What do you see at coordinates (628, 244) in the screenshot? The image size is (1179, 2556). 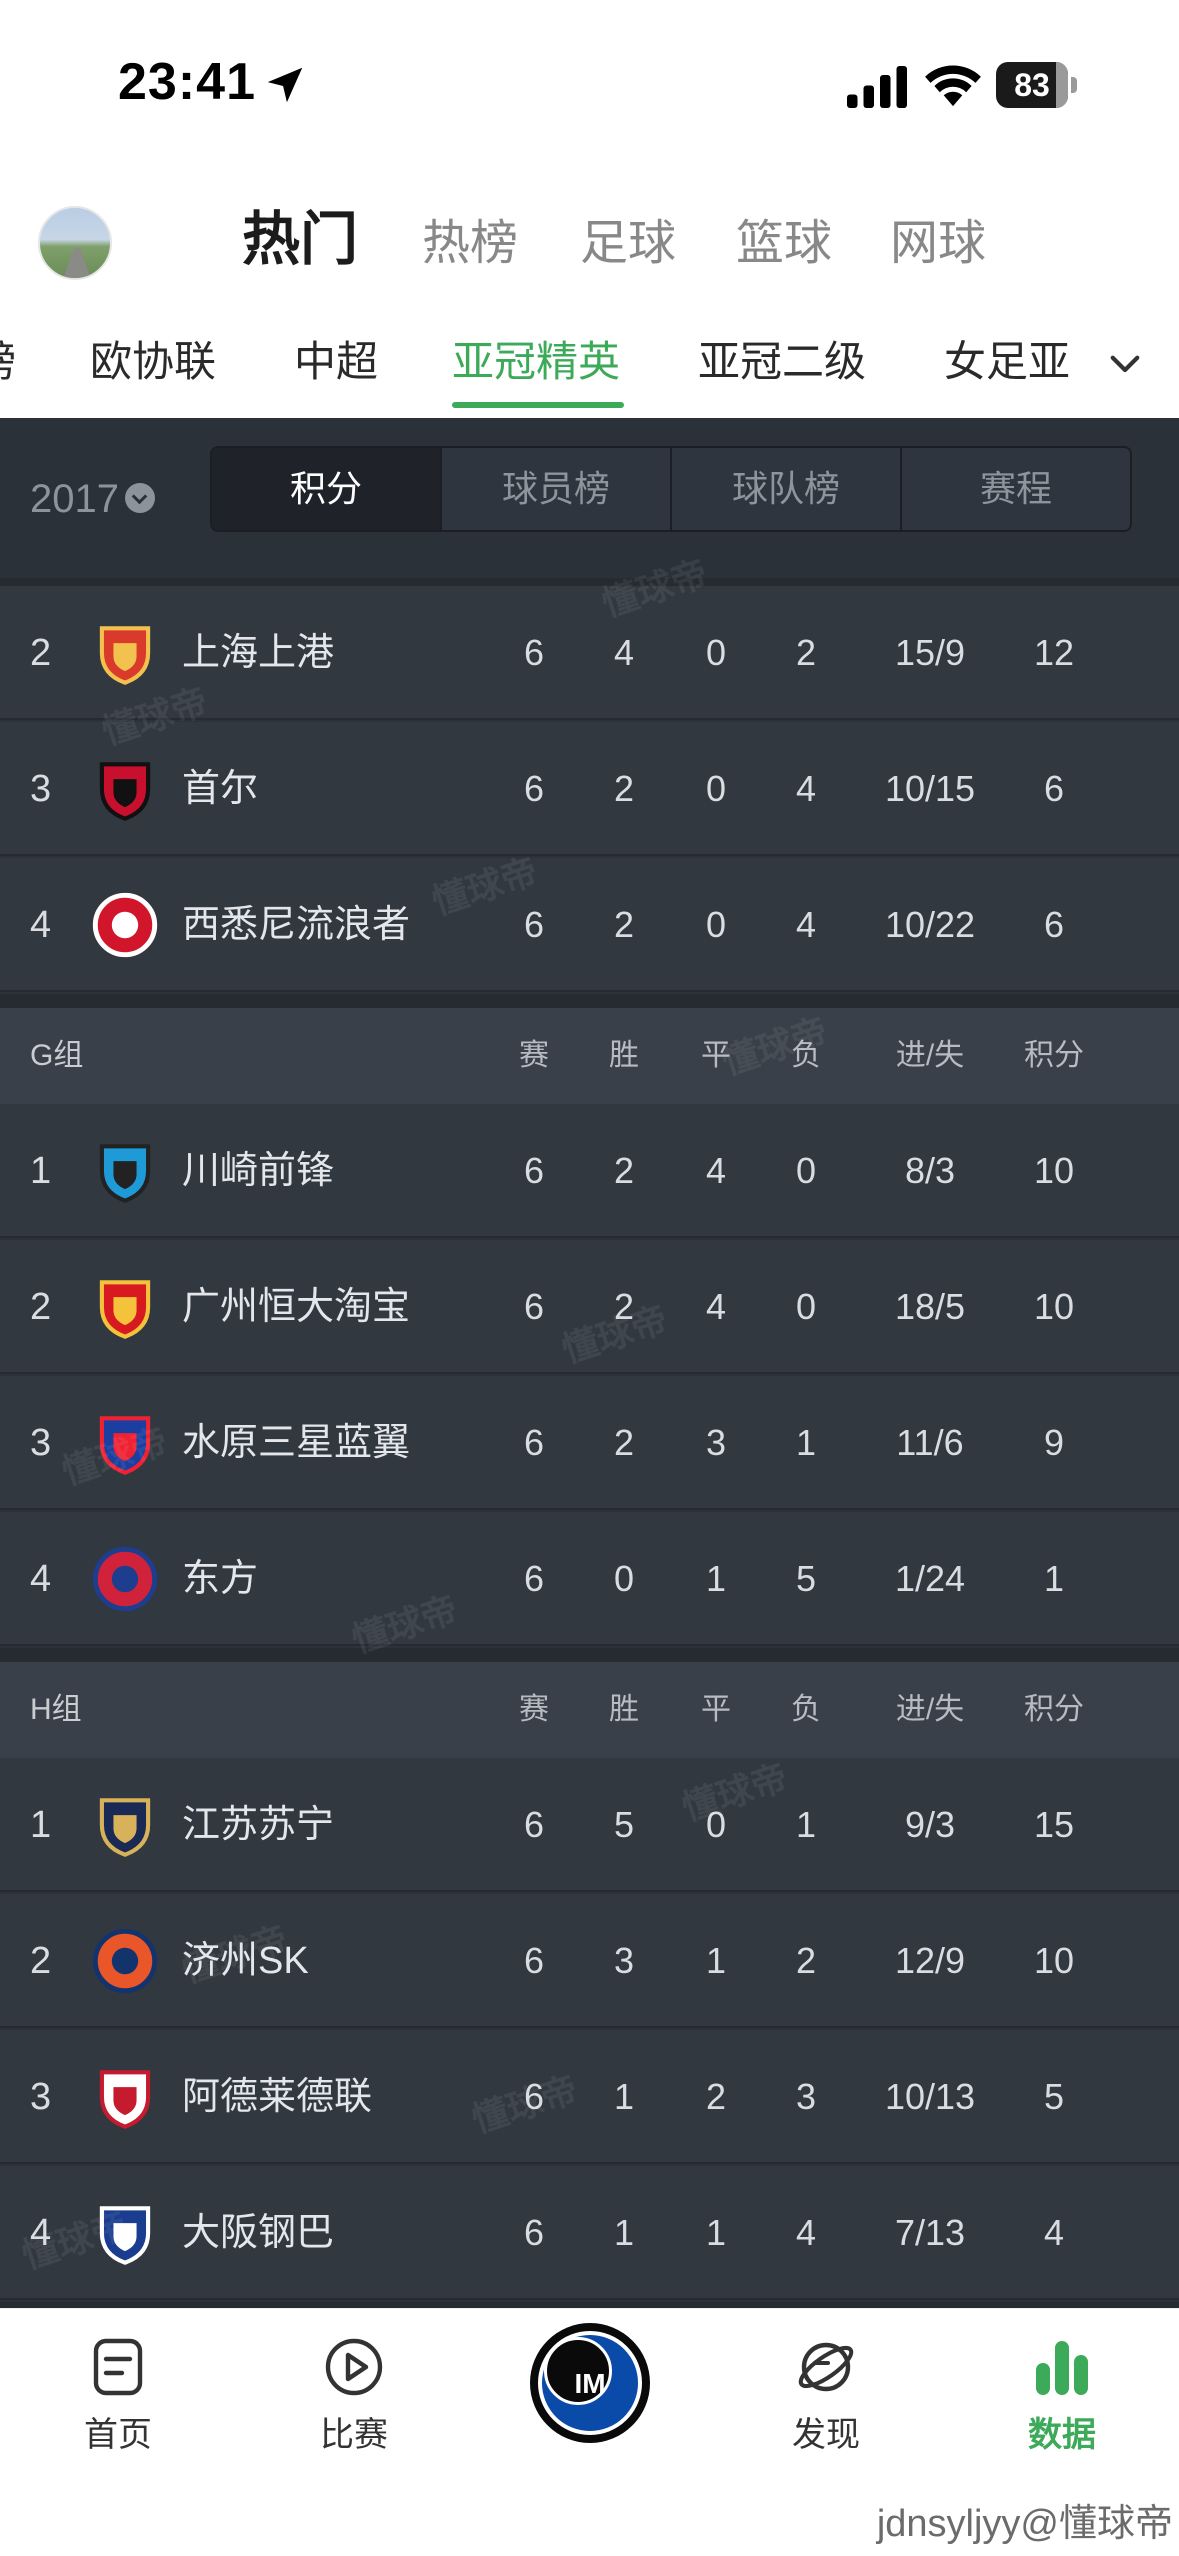 I see `tab-football: 足球` at bounding box center [628, 244].